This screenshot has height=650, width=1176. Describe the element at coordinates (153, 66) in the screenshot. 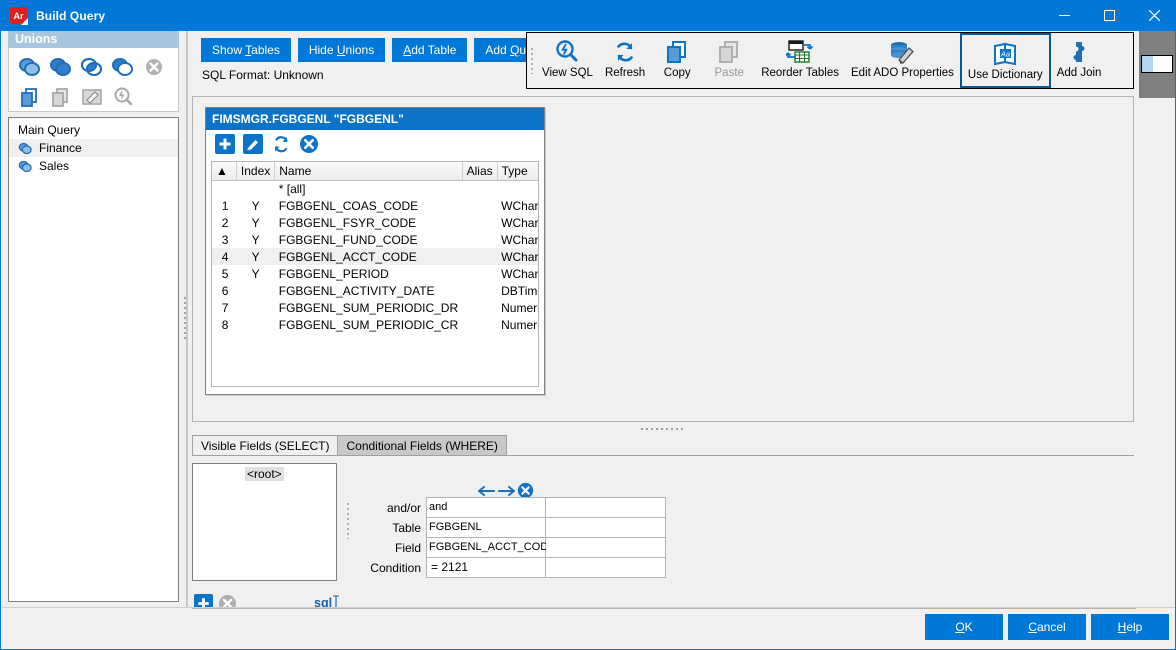

I see `remove-union-icon` at that location.